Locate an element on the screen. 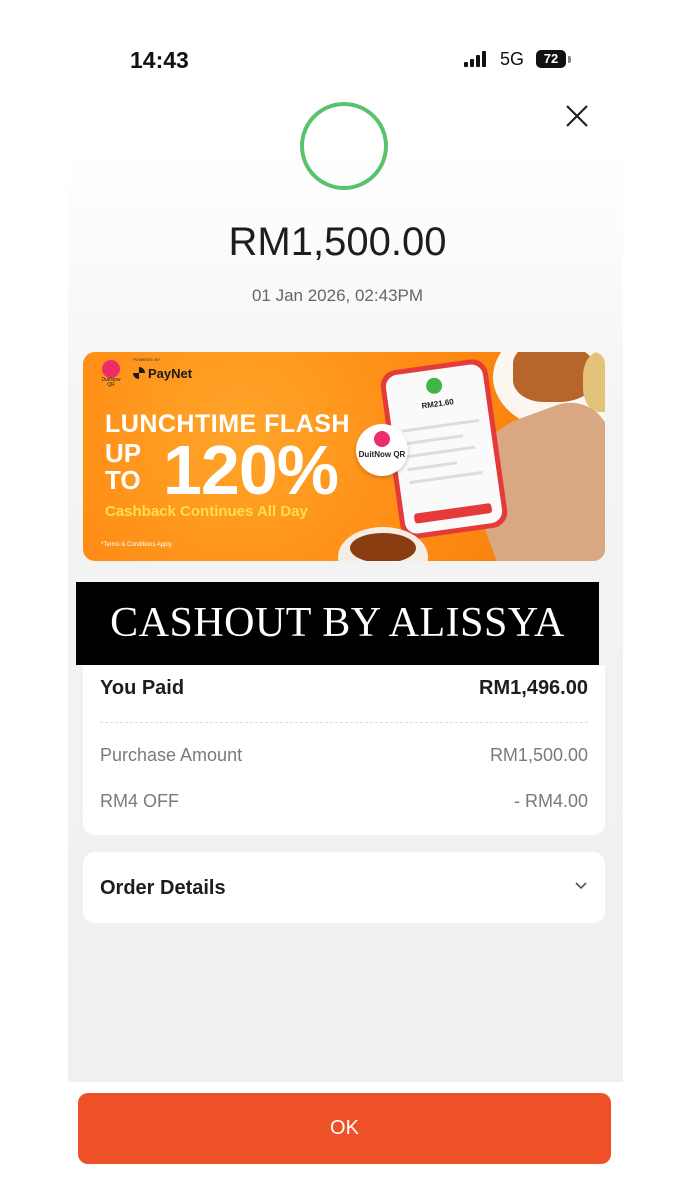 This screenshot has width=675, height=1200. dashed-divider is located at coordinates (344, 722).